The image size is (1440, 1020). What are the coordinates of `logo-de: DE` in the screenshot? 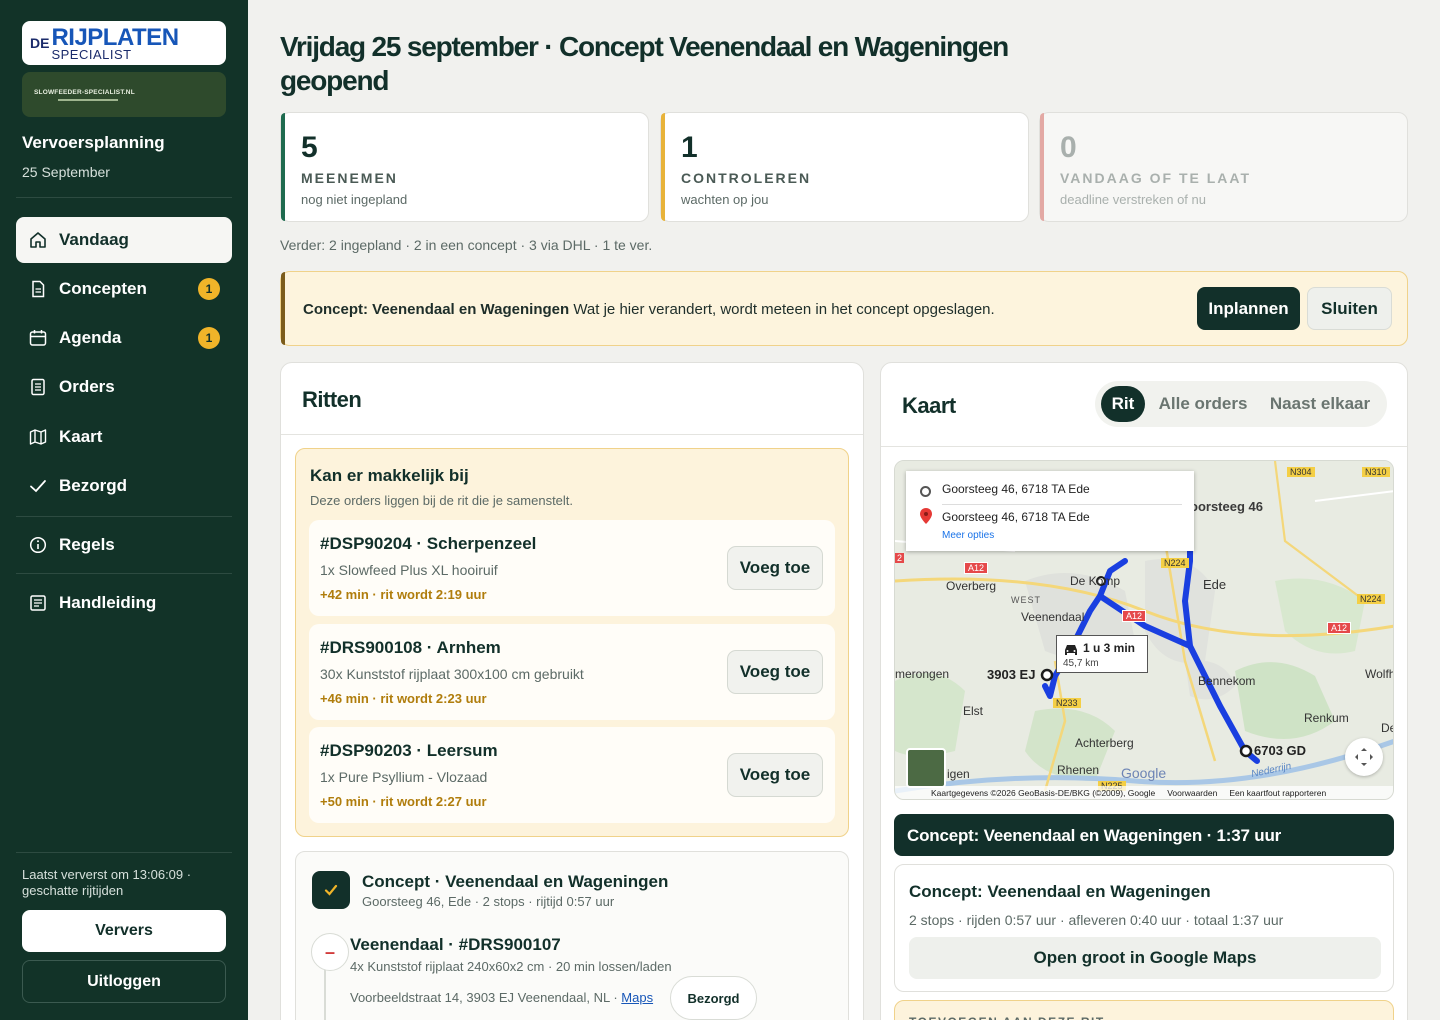 It's located at (40, 43).